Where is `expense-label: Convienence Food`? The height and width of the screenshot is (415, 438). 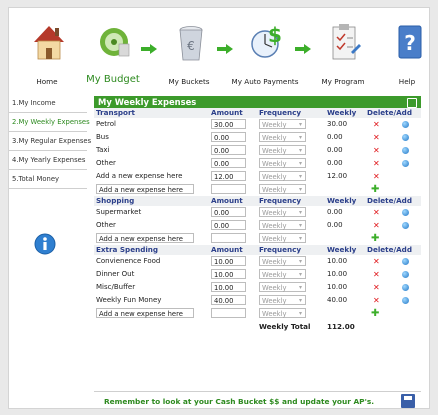 expense-label: Convienence Food is located at coordinates (128, 261).